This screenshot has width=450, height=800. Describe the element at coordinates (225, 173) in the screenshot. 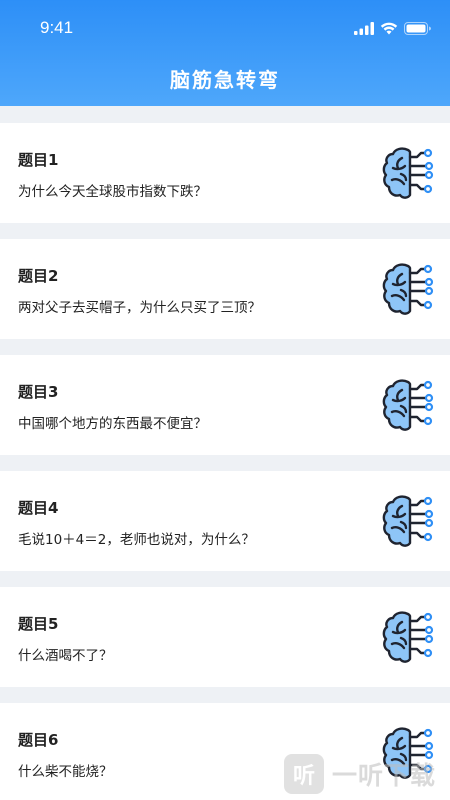

I see `question-card: 题目1 为什么今天全球股市指数下跌？` at that location.